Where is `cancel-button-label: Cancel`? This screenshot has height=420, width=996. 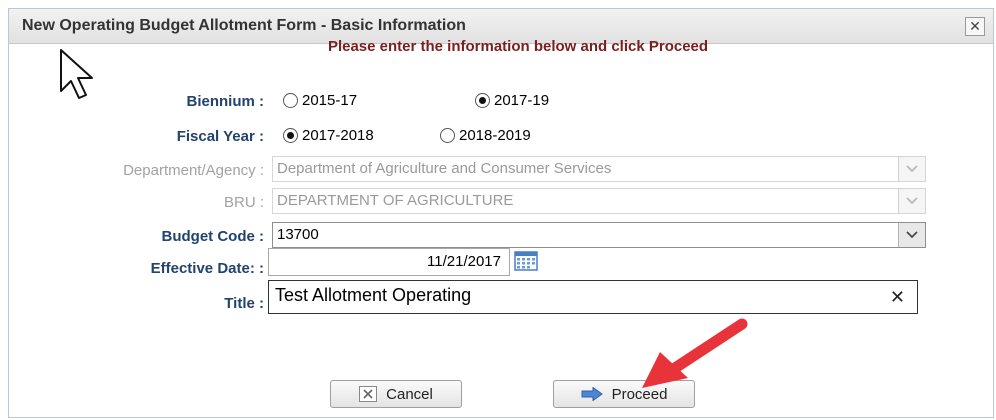
cancel-button-label: Cancel is located at coordinates (409, 394).